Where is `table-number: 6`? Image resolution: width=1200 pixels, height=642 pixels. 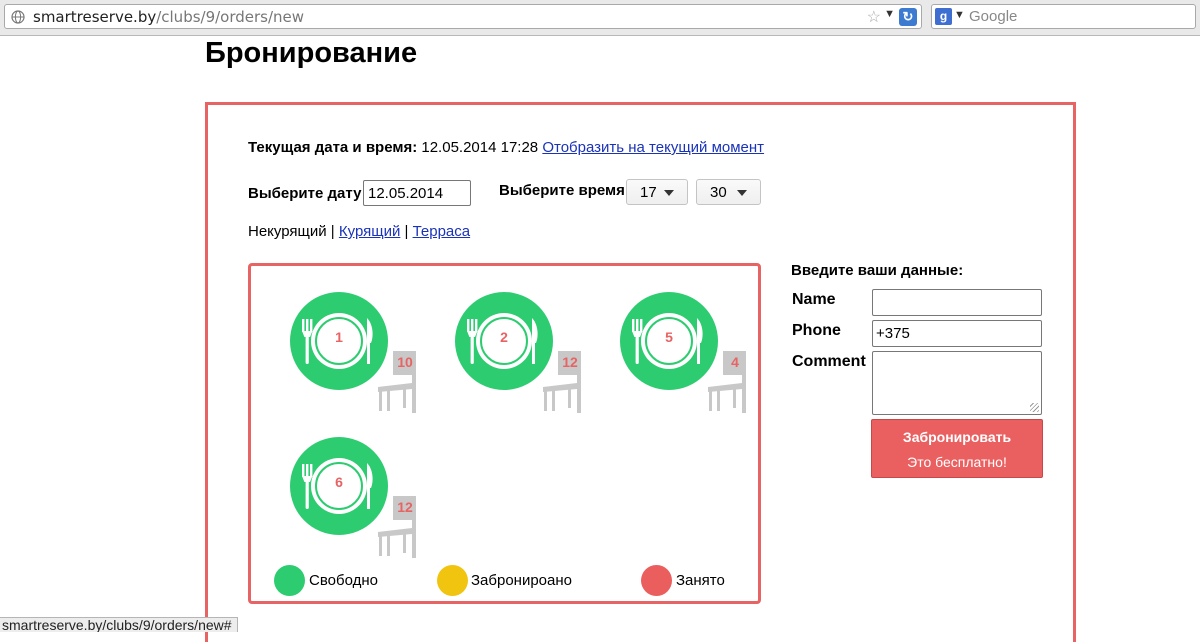 table-number: 6 is located at coordinates (339, 482).